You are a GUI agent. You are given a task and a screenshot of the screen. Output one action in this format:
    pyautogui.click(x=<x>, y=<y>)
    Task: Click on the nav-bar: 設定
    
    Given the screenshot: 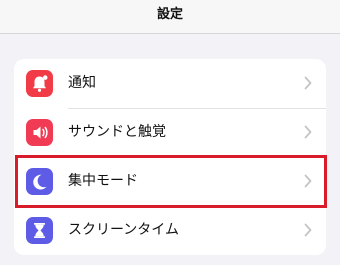 What is the action you would take?
    pyautogui.click(x=170, y=17)
    